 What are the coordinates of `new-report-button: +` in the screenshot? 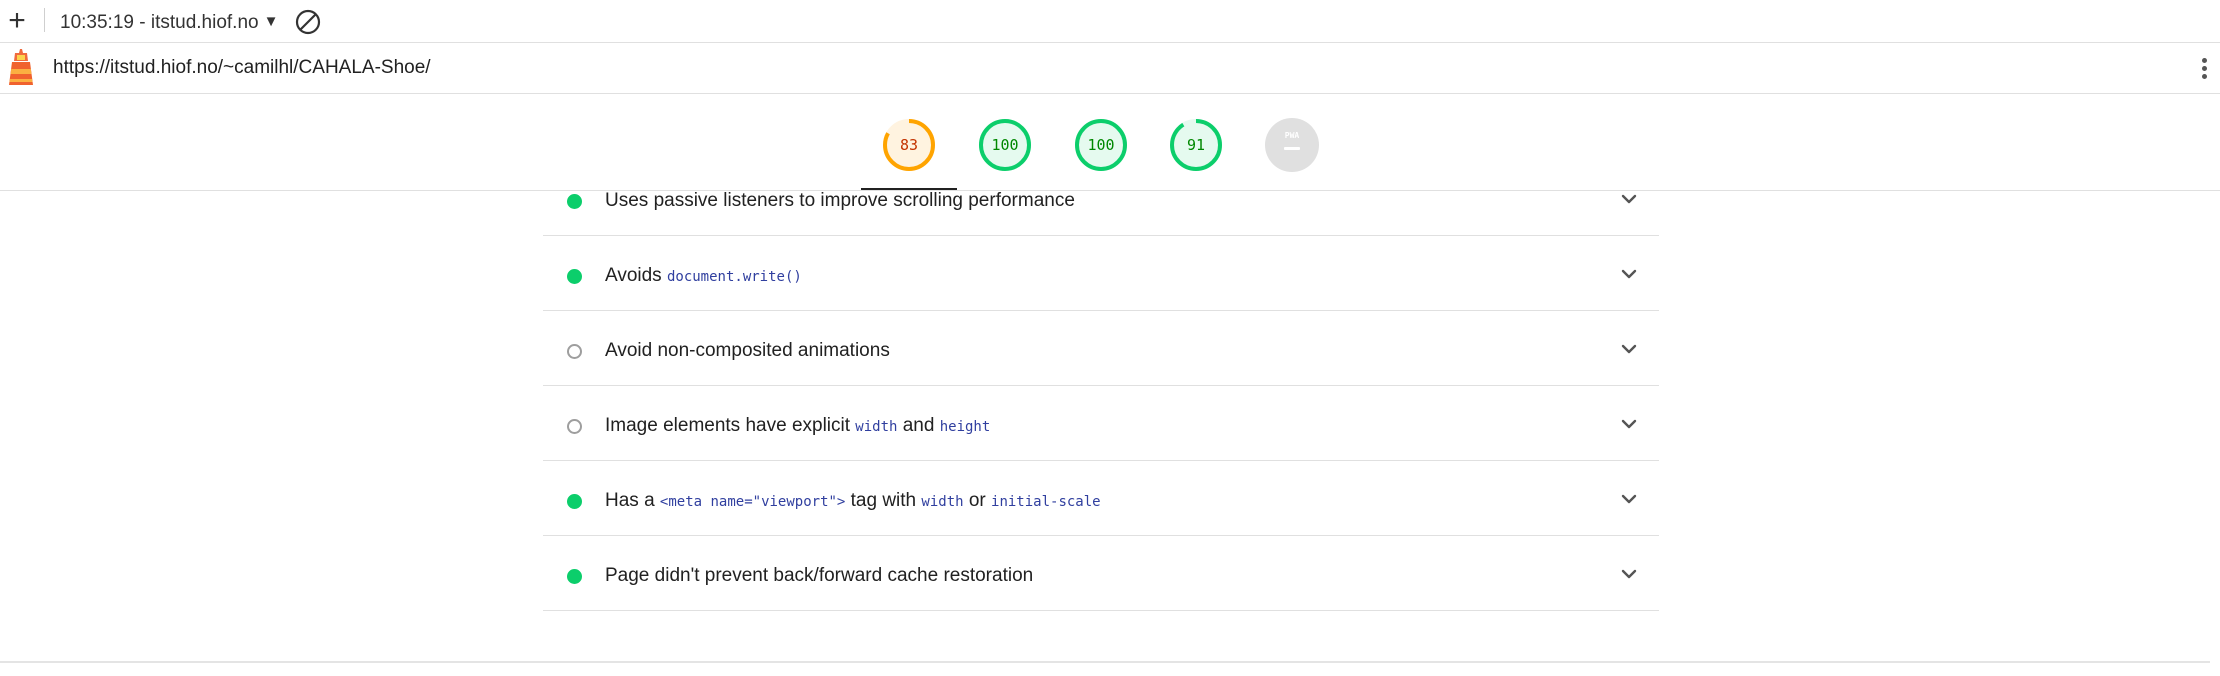 It's located at (17, 21).